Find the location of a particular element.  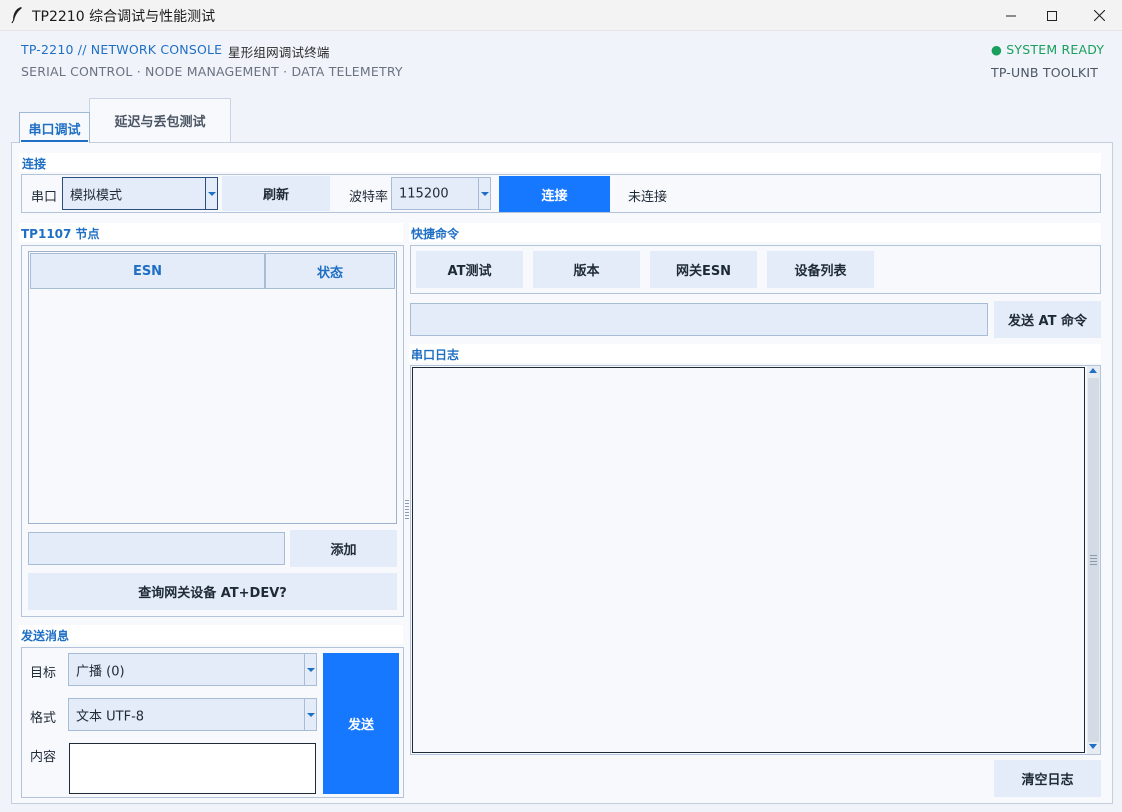

port-select: 模拟模式 is located at coordinates (140, 193).